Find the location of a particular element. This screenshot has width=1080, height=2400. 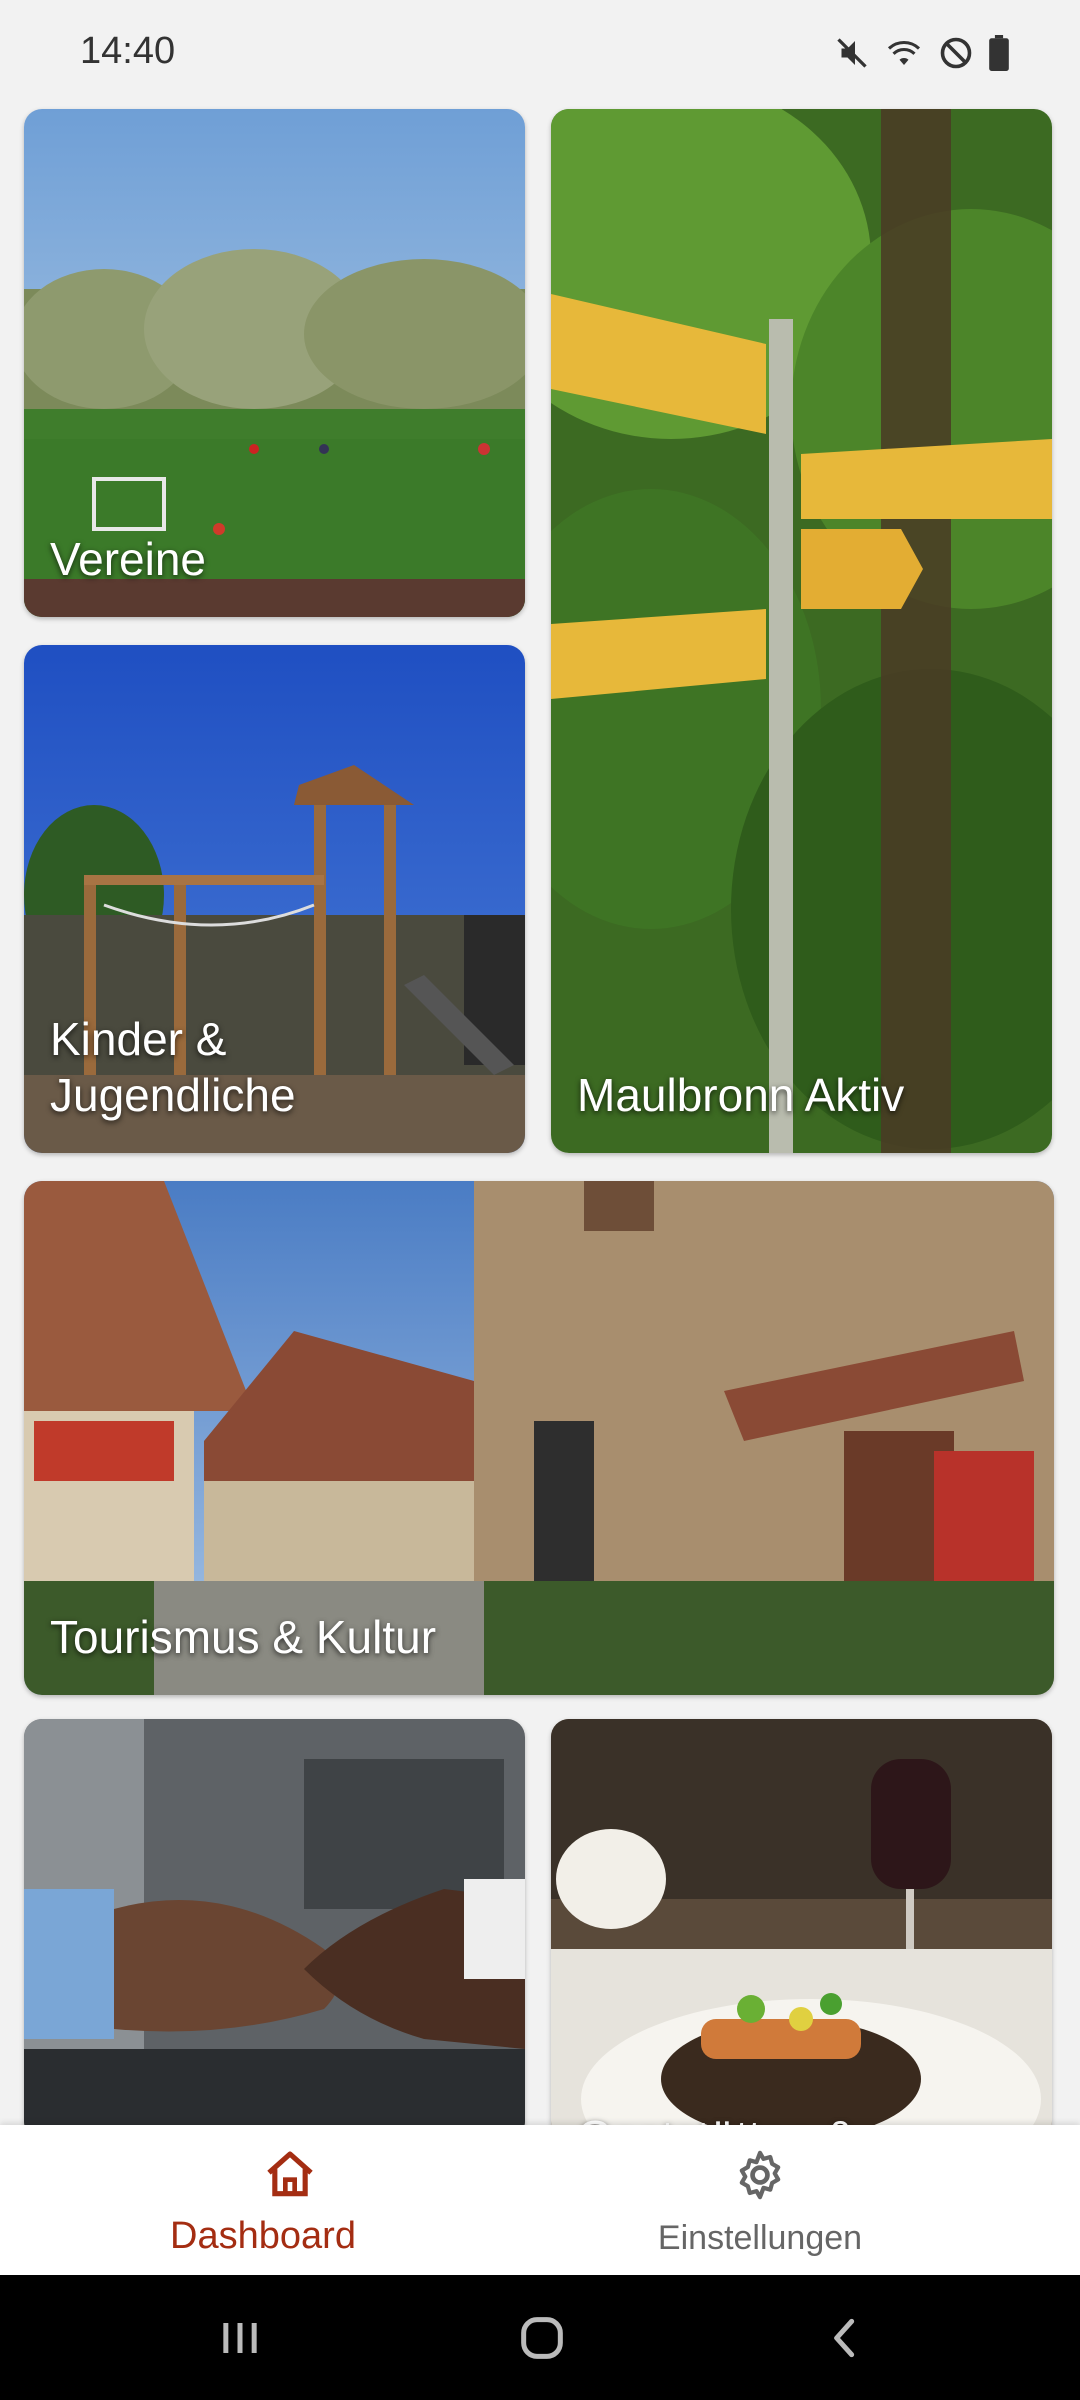

tile-handshake-image is located at coordinates (274, 1922).